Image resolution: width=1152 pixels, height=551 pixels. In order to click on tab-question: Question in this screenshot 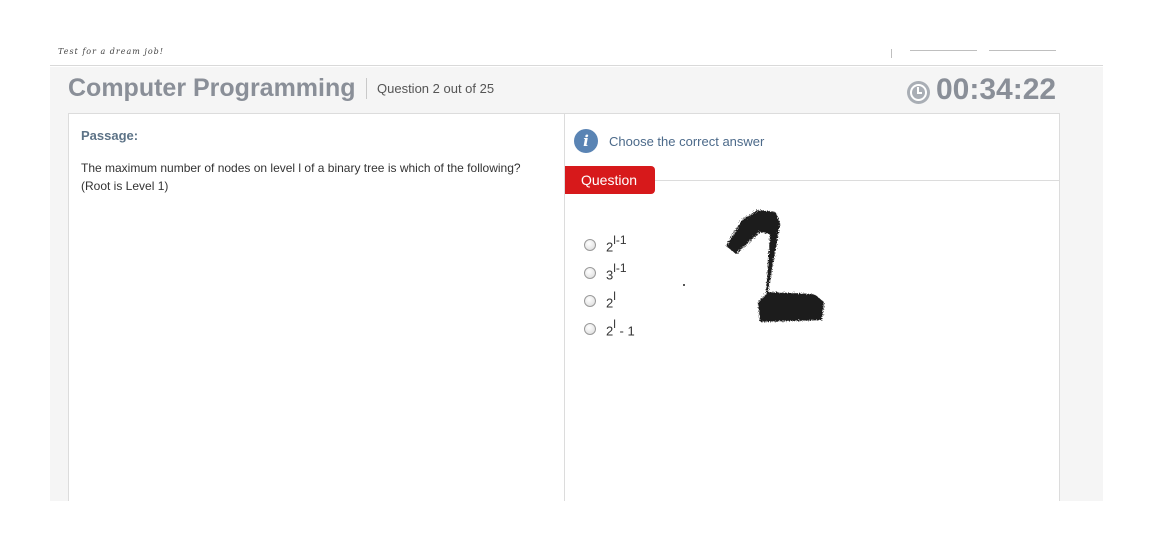, I will do `click(610, 180)`.